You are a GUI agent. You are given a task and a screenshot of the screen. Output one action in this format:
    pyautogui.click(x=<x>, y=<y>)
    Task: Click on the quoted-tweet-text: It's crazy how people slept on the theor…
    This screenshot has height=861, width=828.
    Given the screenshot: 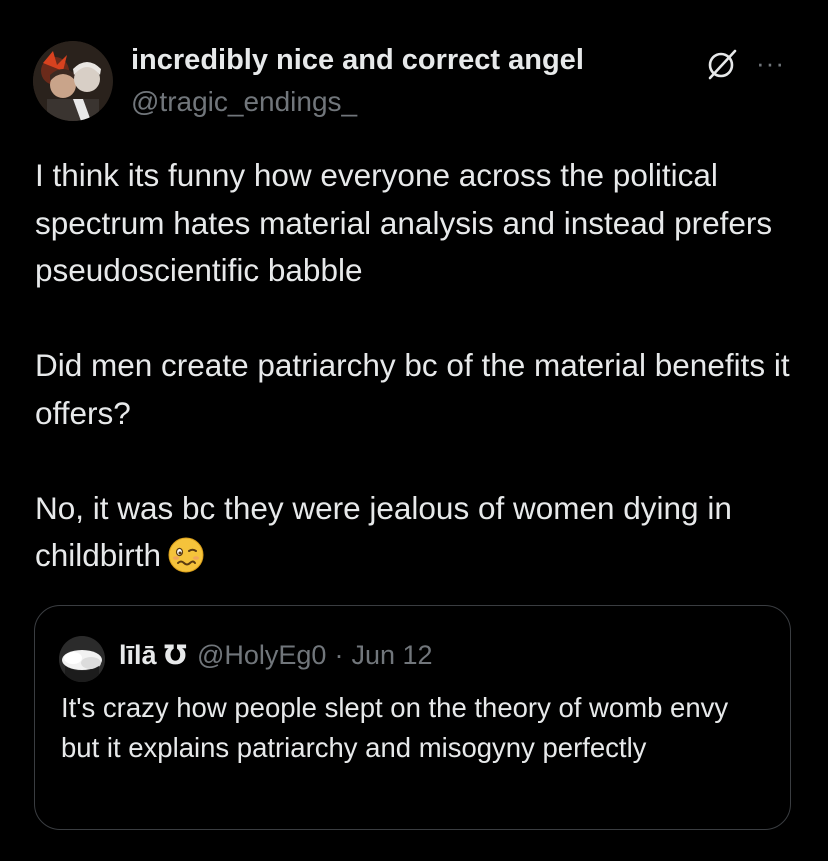 What is the action you would take?
    pyautogui.click(x=395, y=727)
    